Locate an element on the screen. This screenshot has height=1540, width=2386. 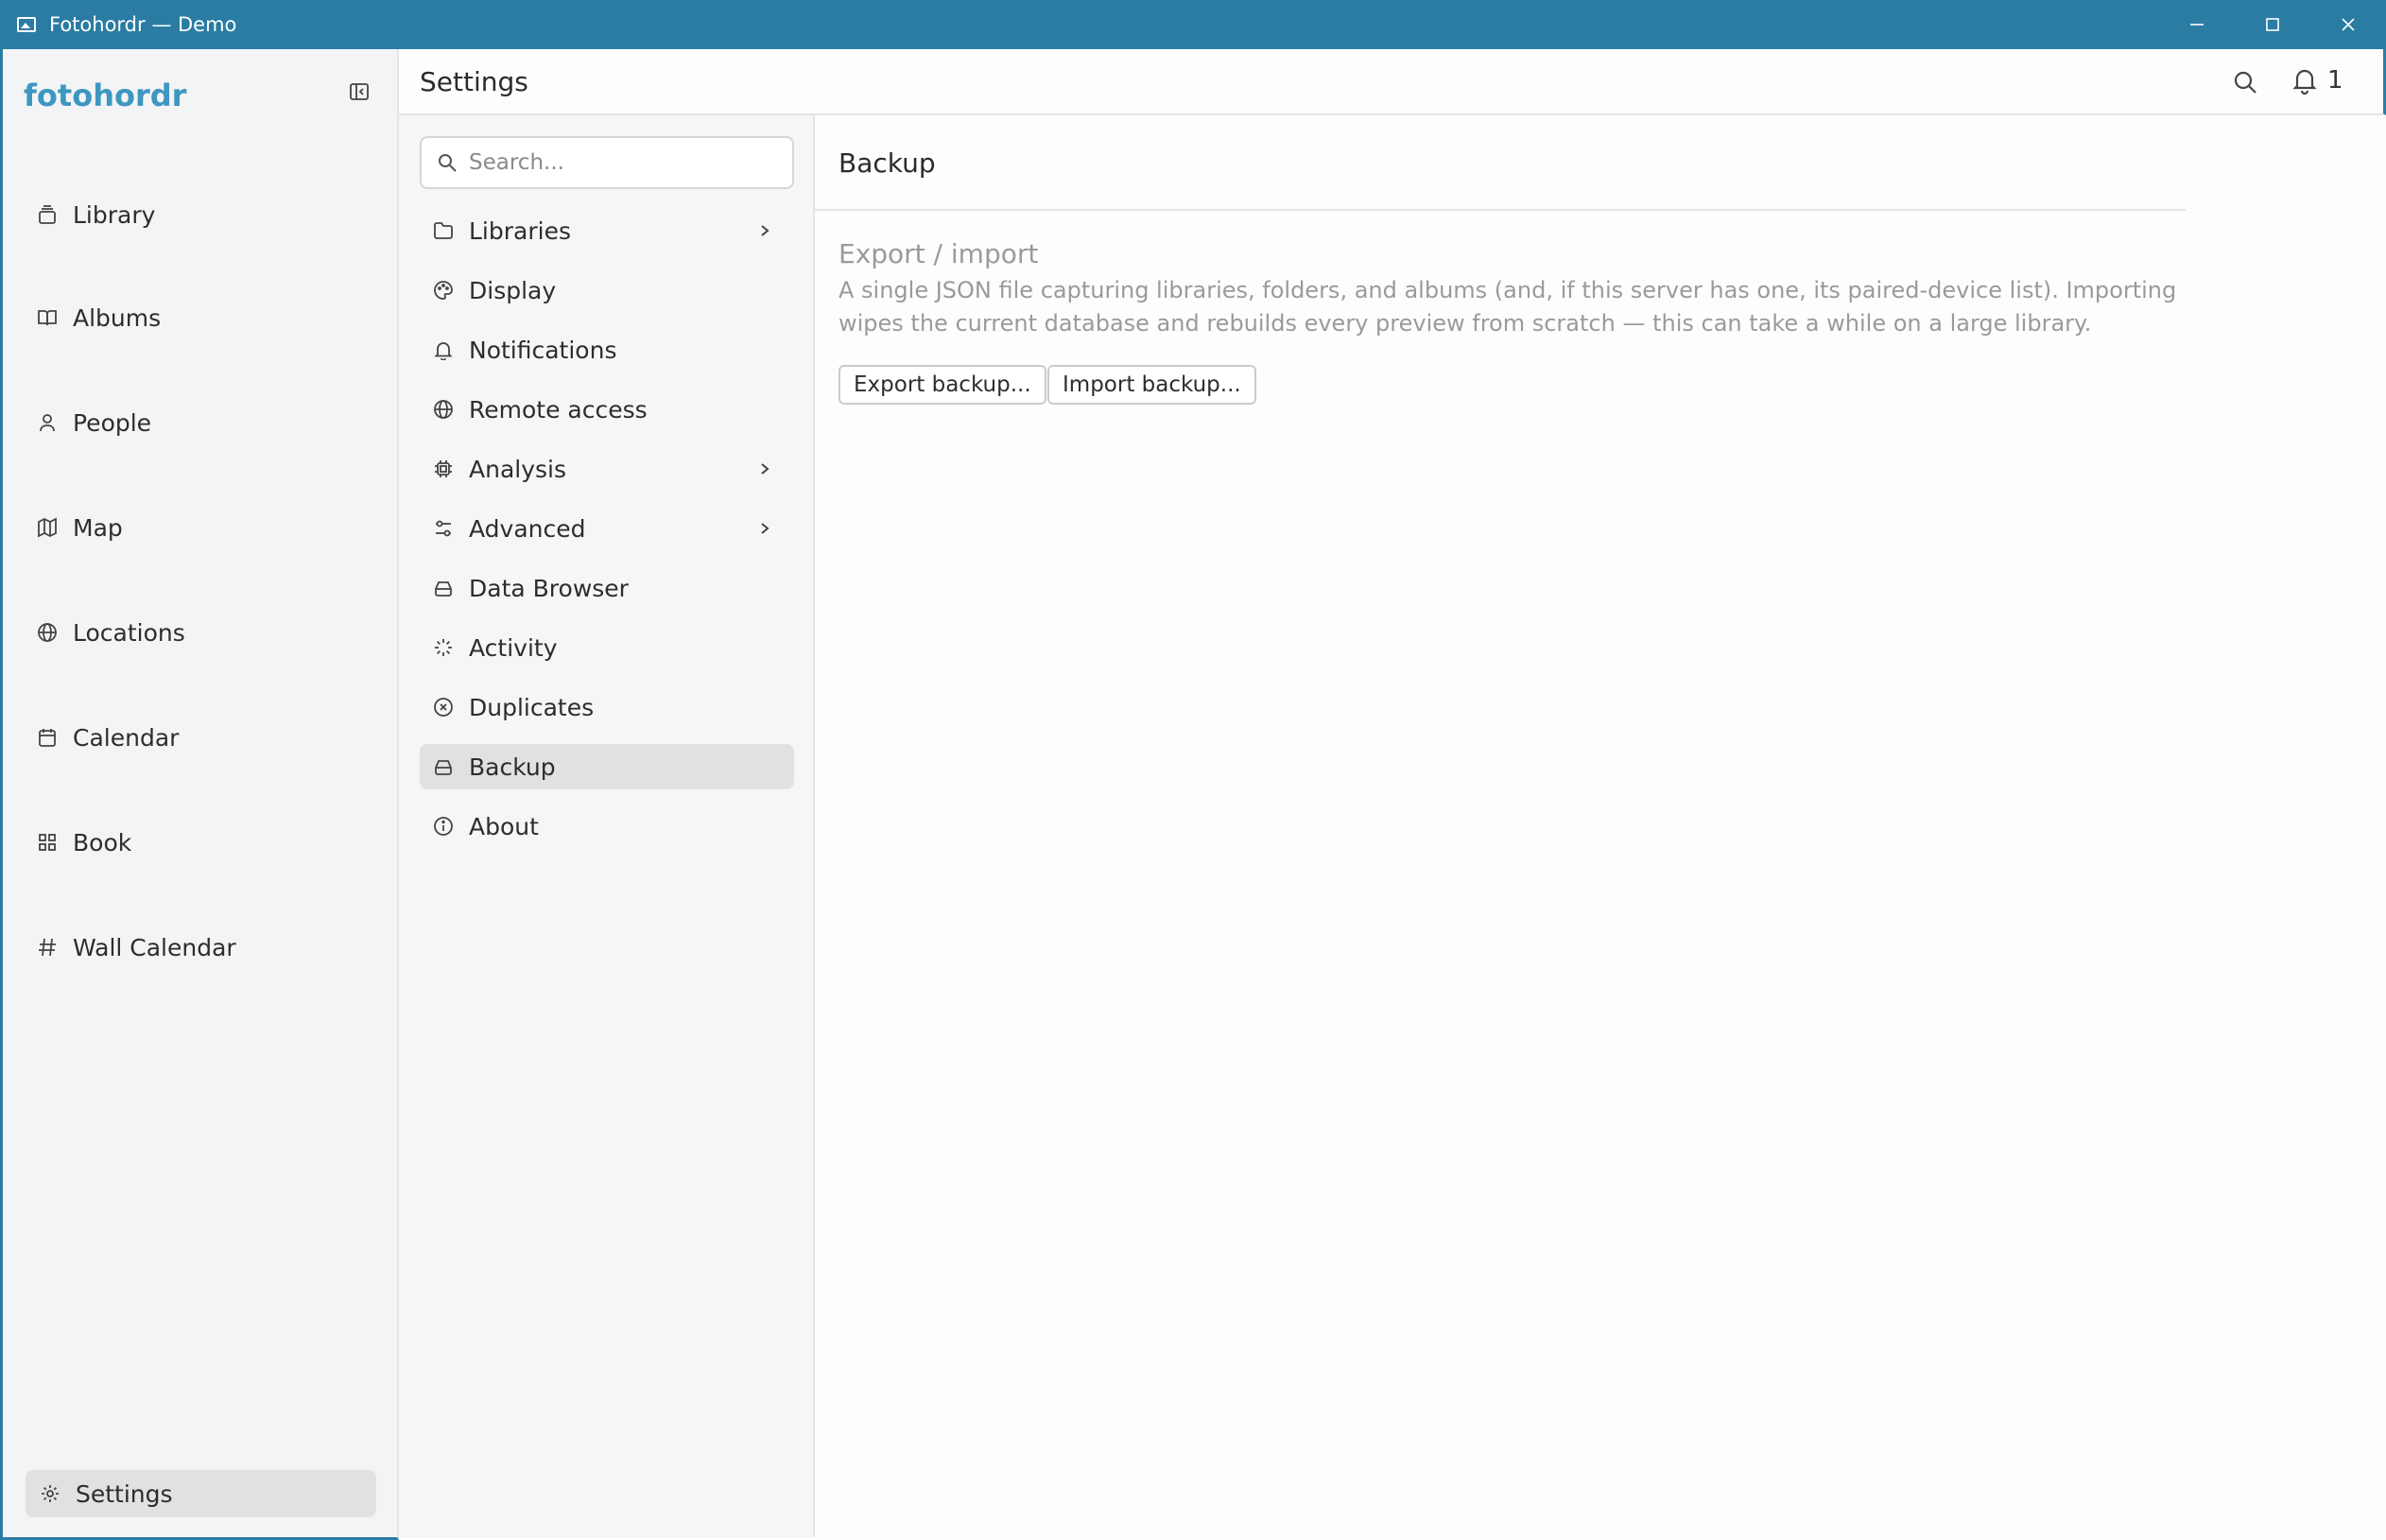
book-open-icon is located at coordinates (48, 318).